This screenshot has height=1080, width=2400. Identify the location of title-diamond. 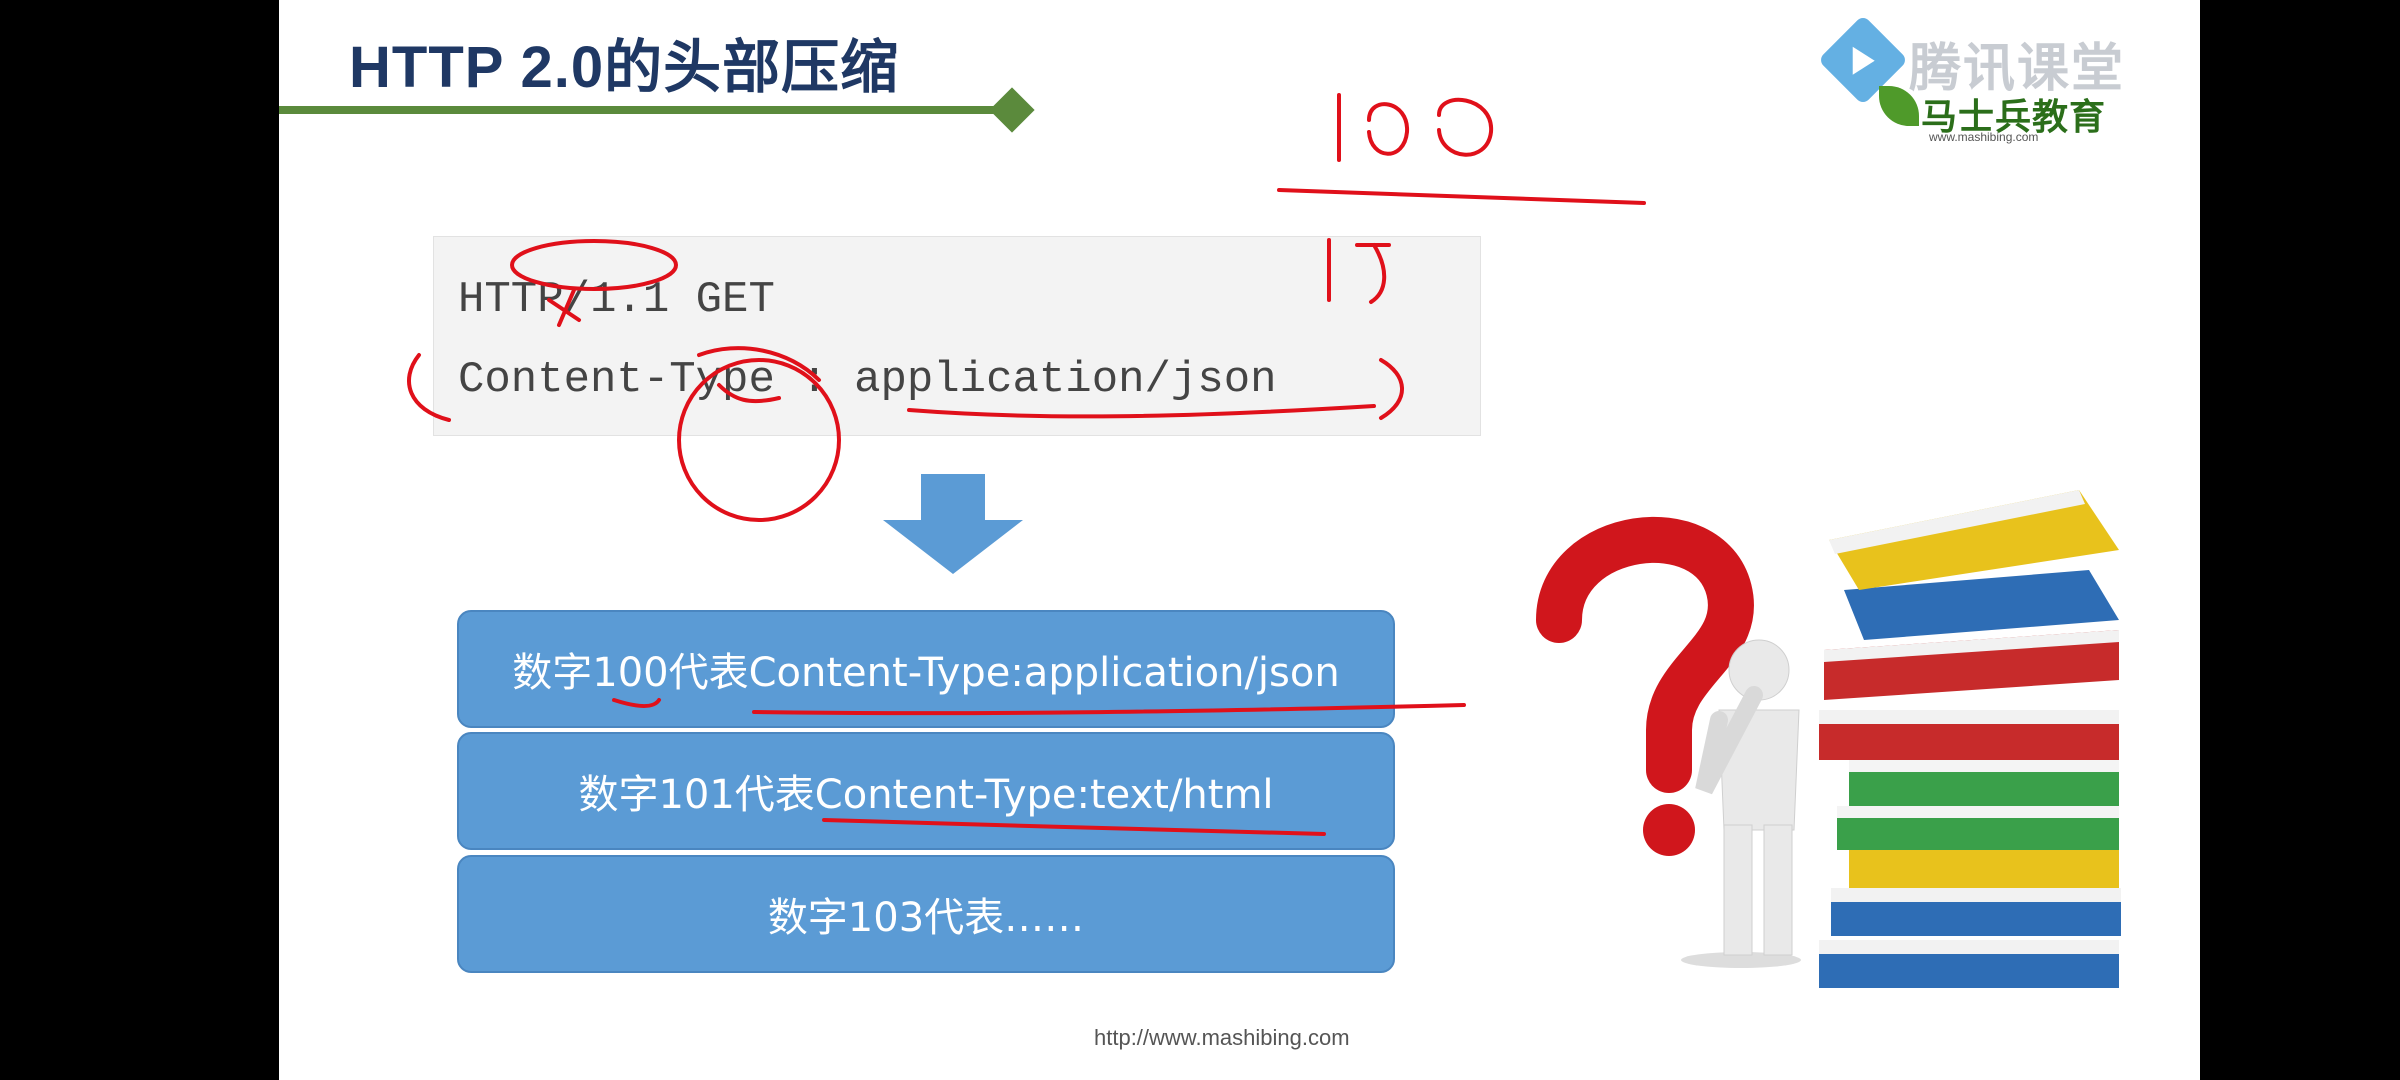
(1012, 110).